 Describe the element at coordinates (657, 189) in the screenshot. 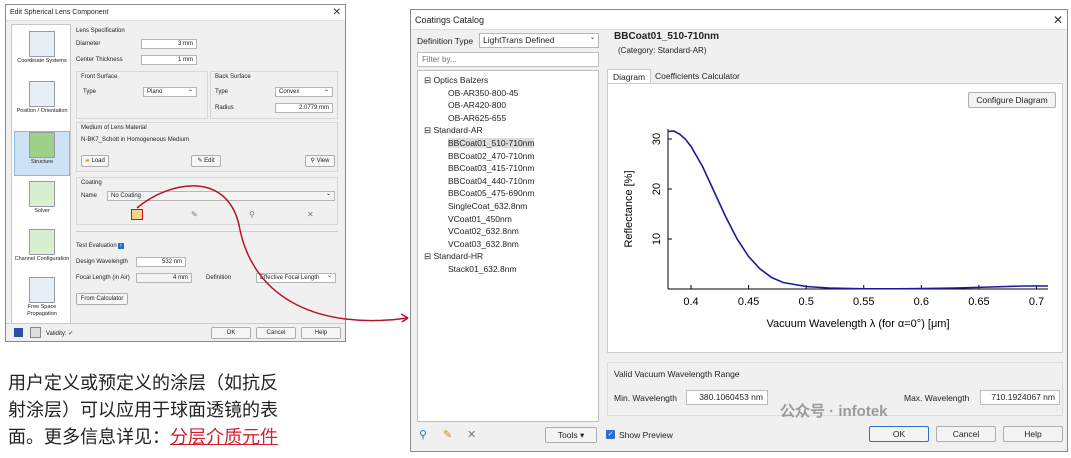

I see `y-tick-label: 20` at that location.